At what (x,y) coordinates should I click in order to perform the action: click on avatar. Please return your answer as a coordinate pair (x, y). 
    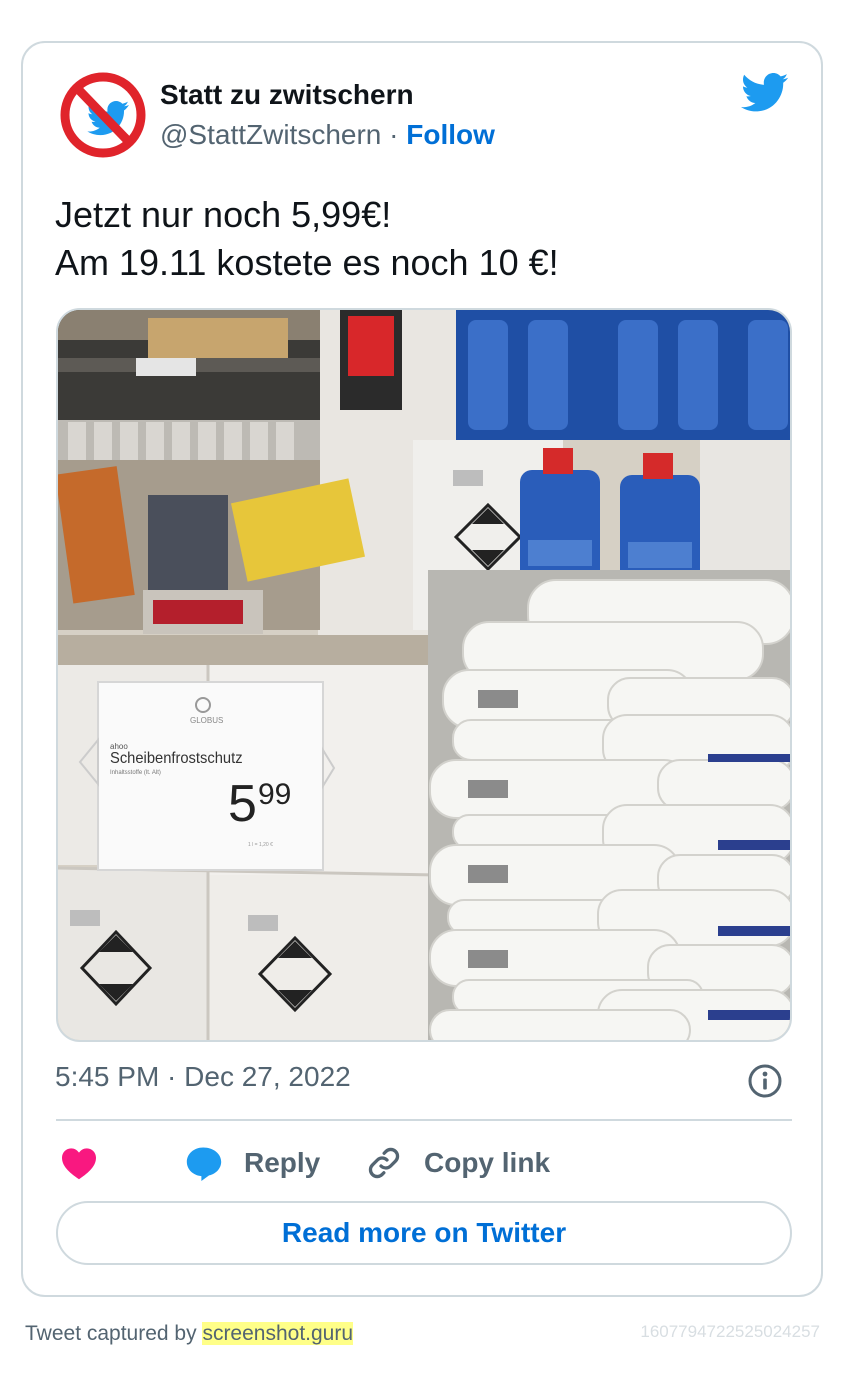
    Looking at the image, I should click on (103, 115).